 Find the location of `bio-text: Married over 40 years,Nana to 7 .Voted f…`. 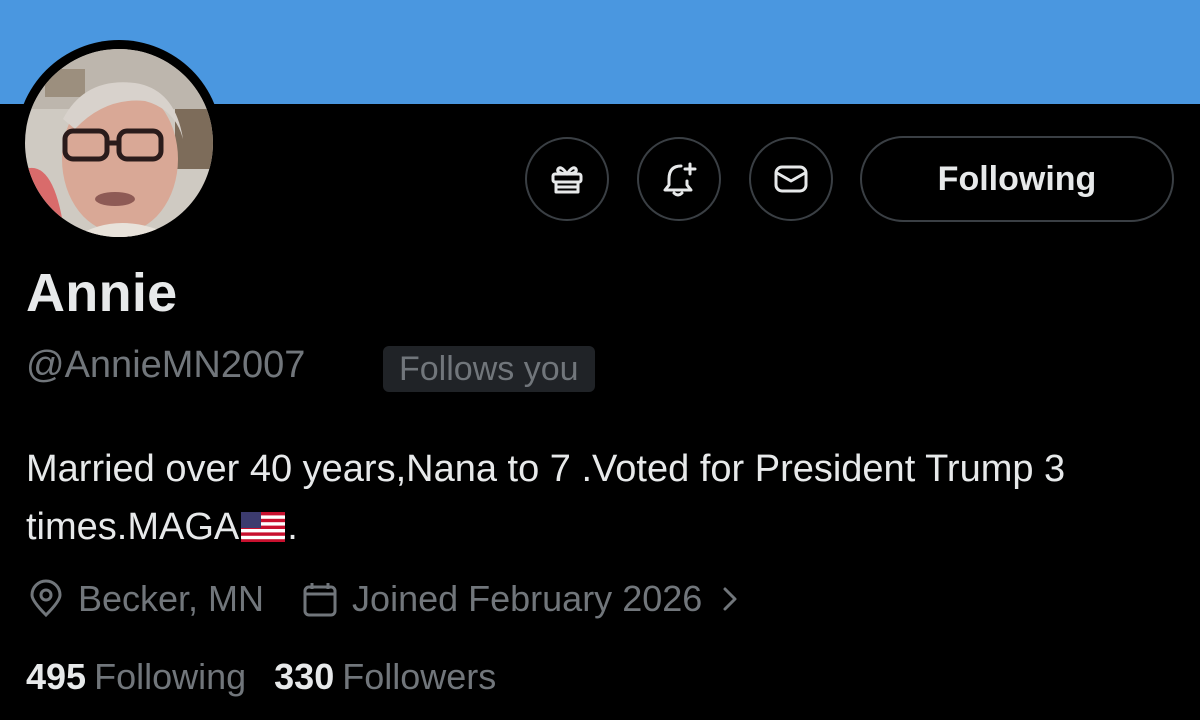

bio-text: Married over 40 years,Nana to 7 .Voted f… is located at coordinates (546, 498).